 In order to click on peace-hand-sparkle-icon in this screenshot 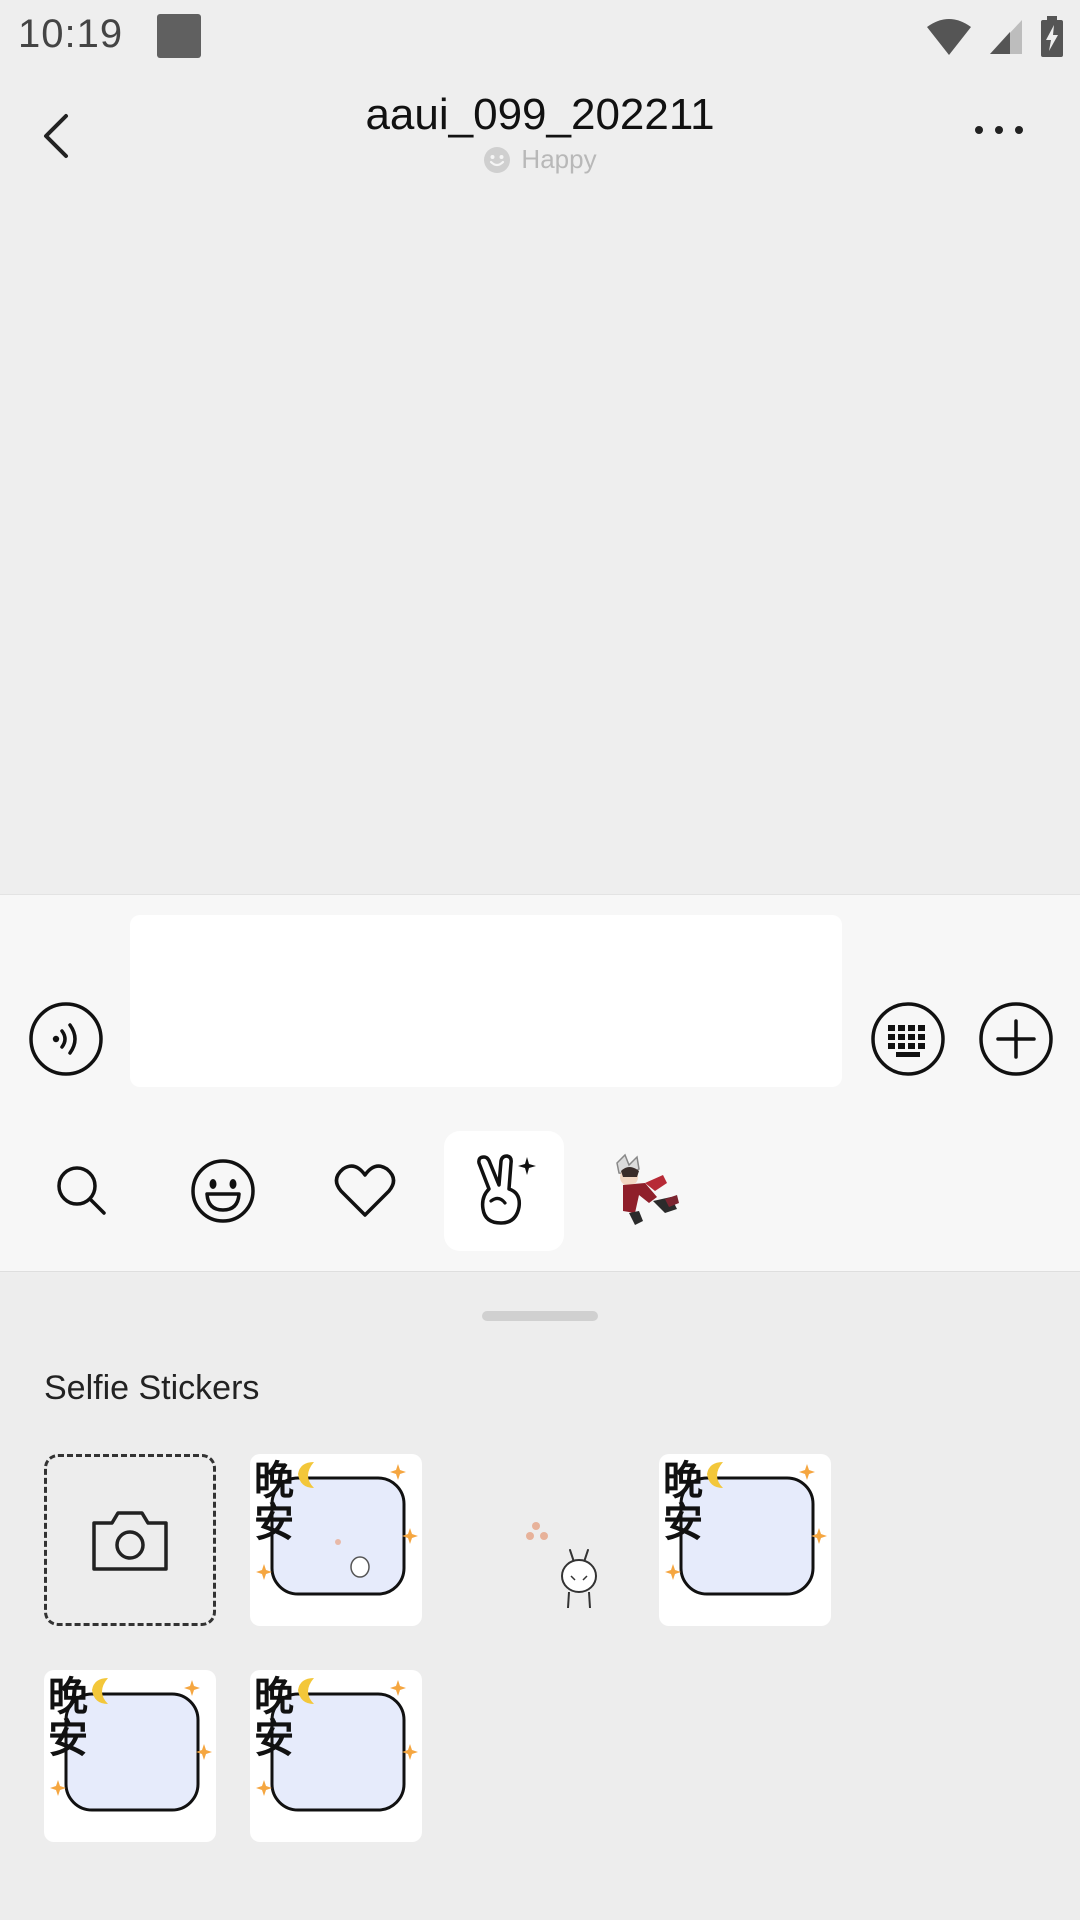, I will do `click(506, 1189)`.